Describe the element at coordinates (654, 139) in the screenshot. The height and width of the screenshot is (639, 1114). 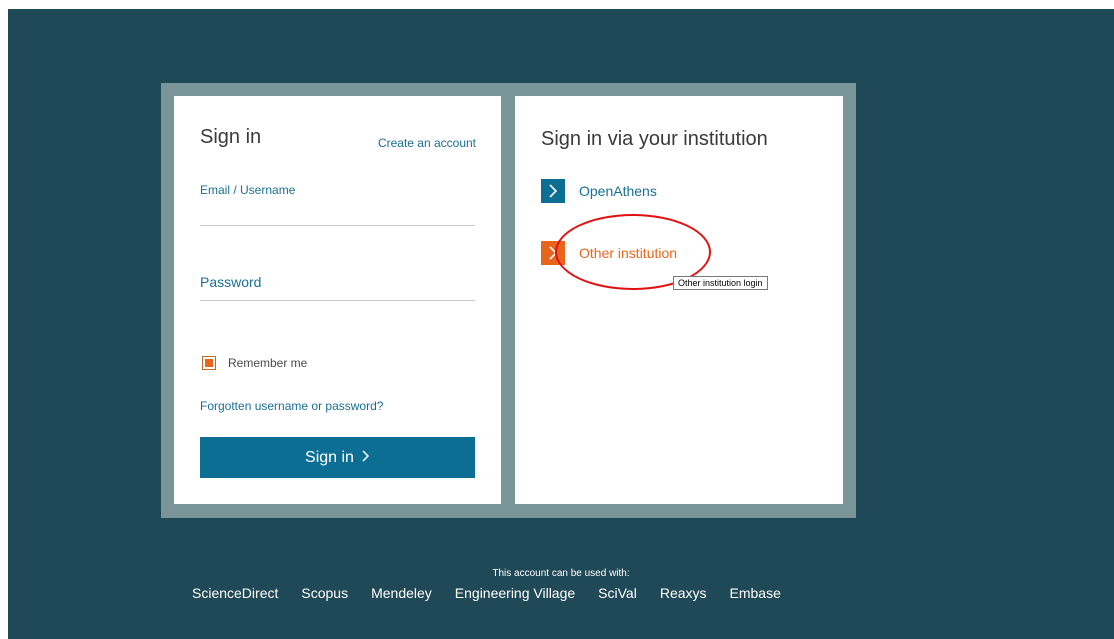
I see `institution-title: Sign in via your institution` at that location.